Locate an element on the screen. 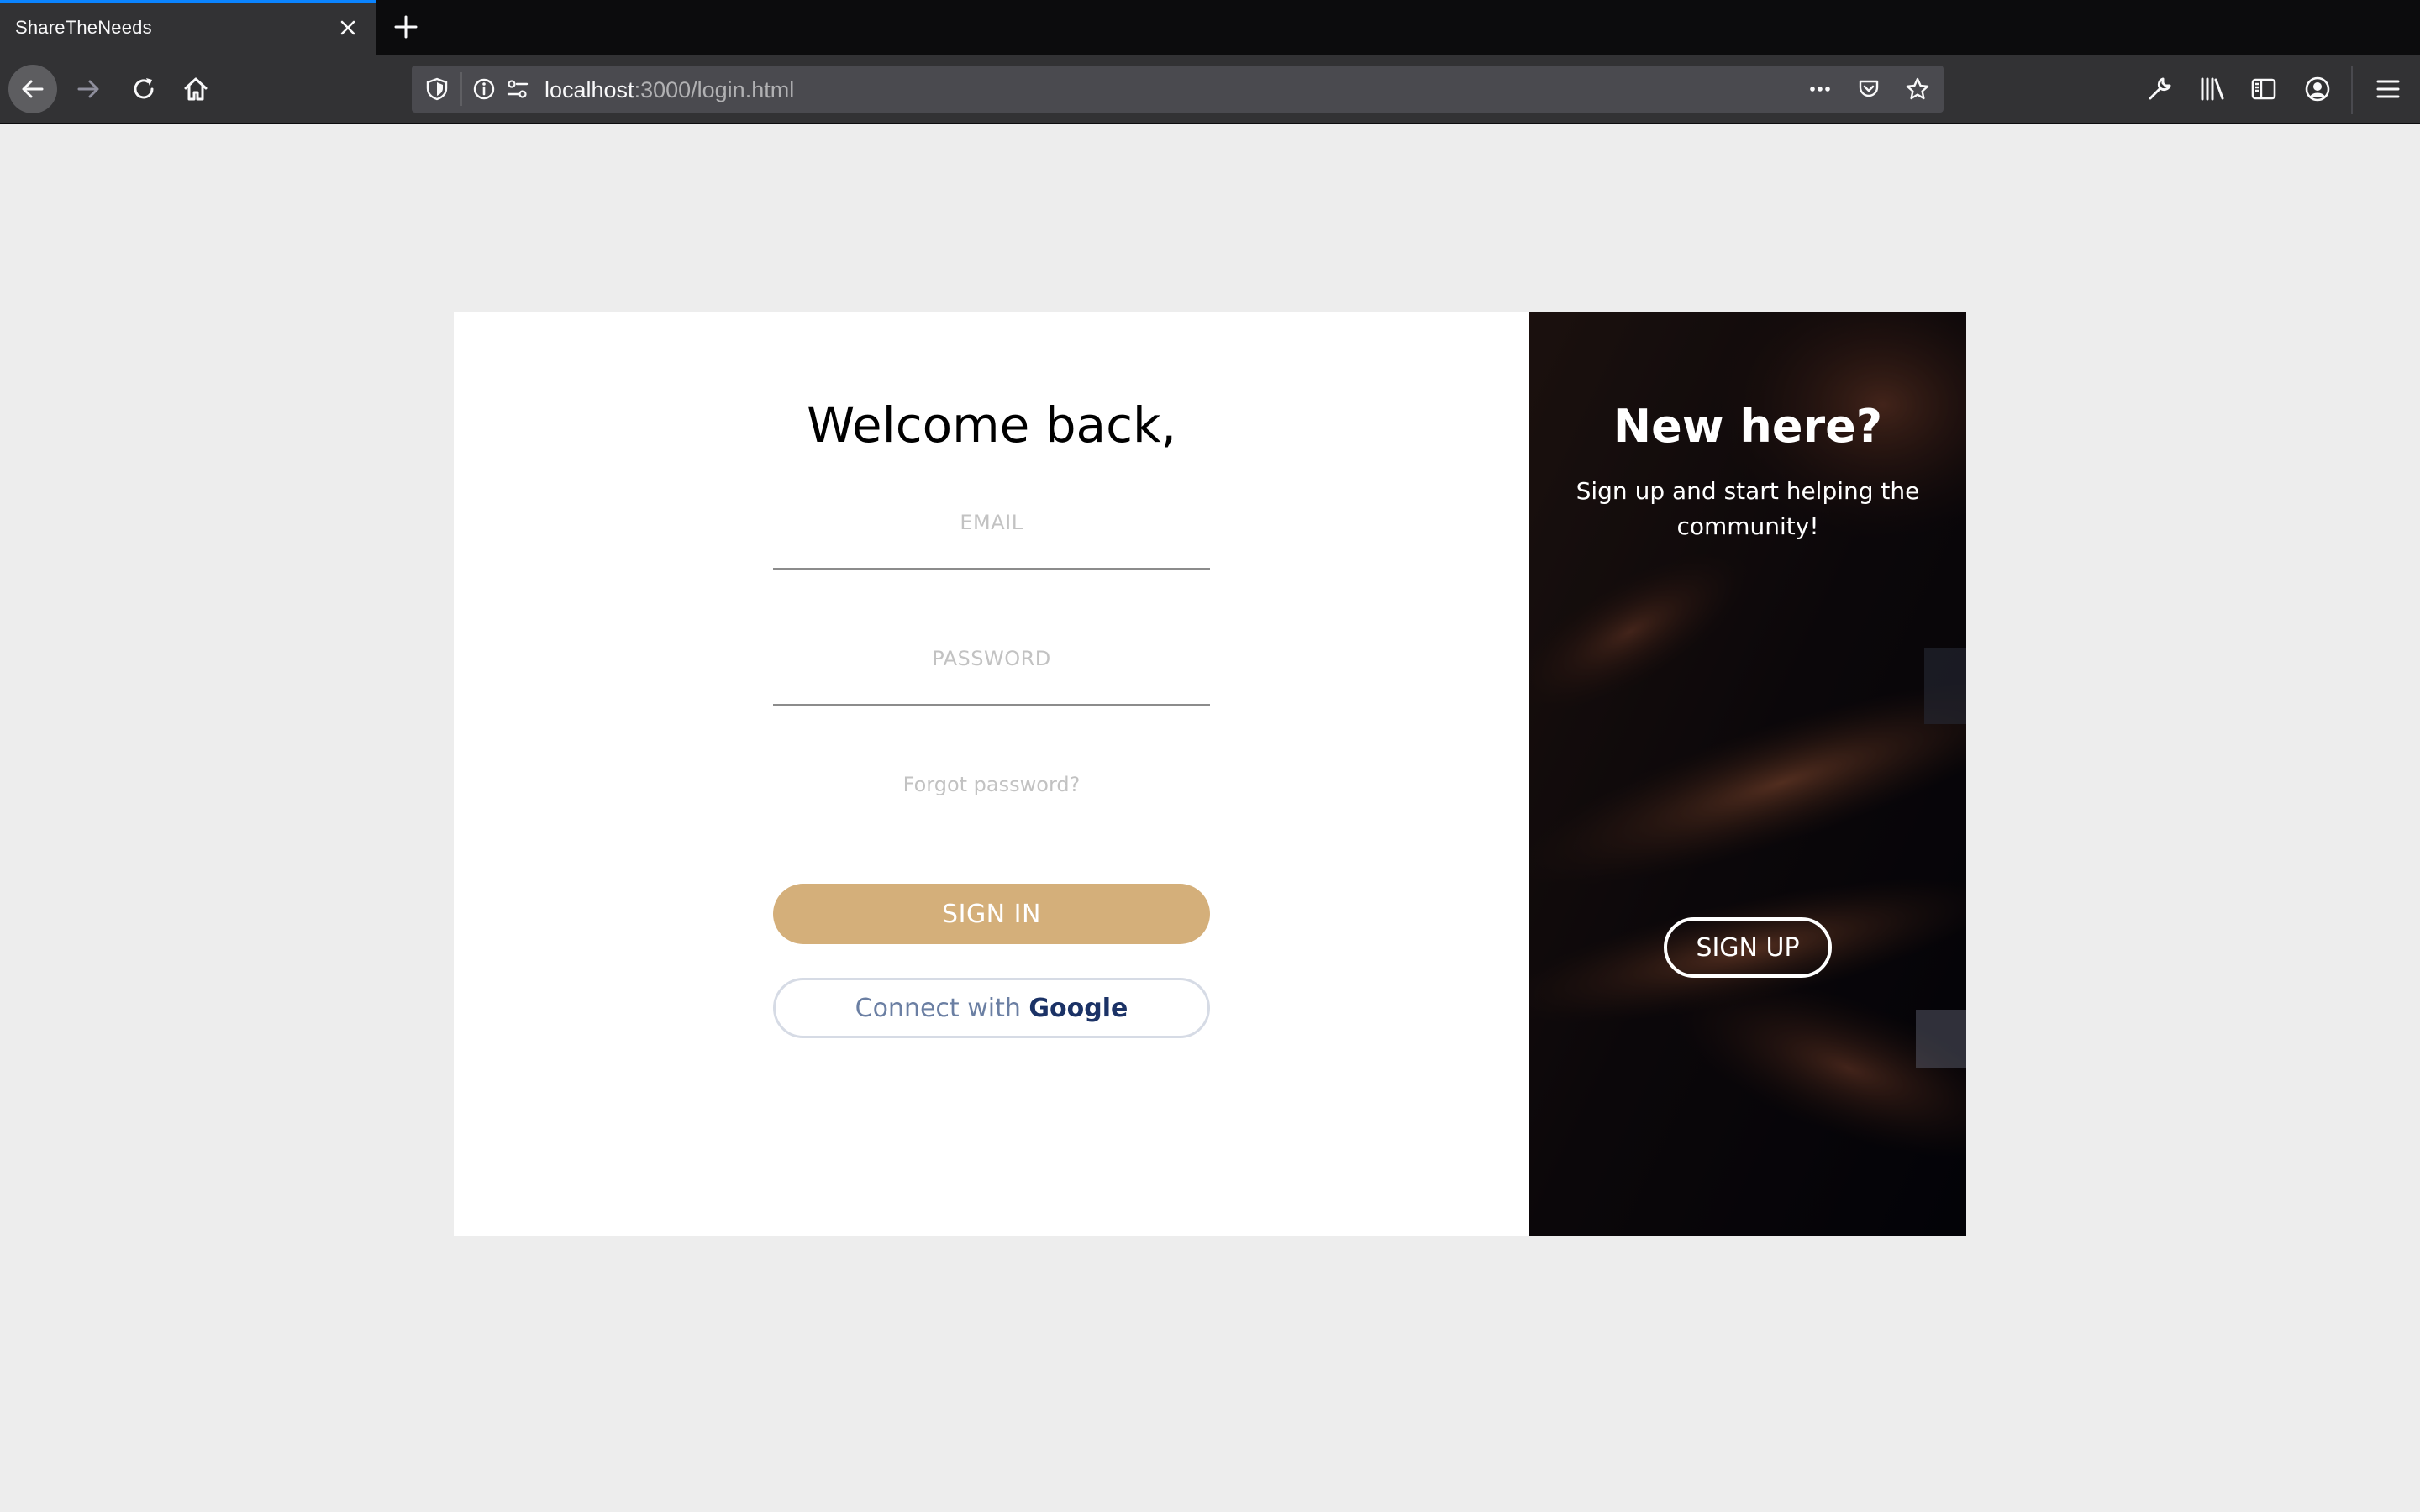  sign-in-button: SIGN IN is located at coordinates (992, 914).